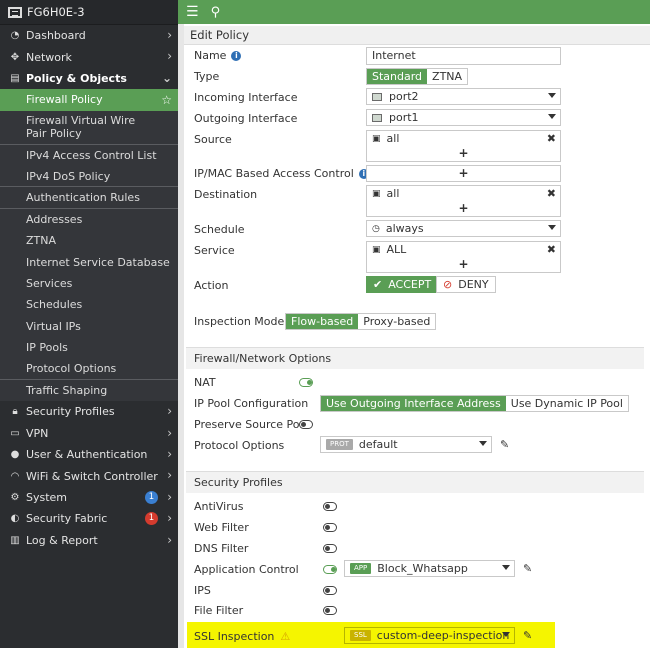 The width and height of the screenshot is (650, 648). Describe the element at coordinates (89, 454) in the screenshot. I see `nav-user-auth: ● User & Authentication ›` at that location.